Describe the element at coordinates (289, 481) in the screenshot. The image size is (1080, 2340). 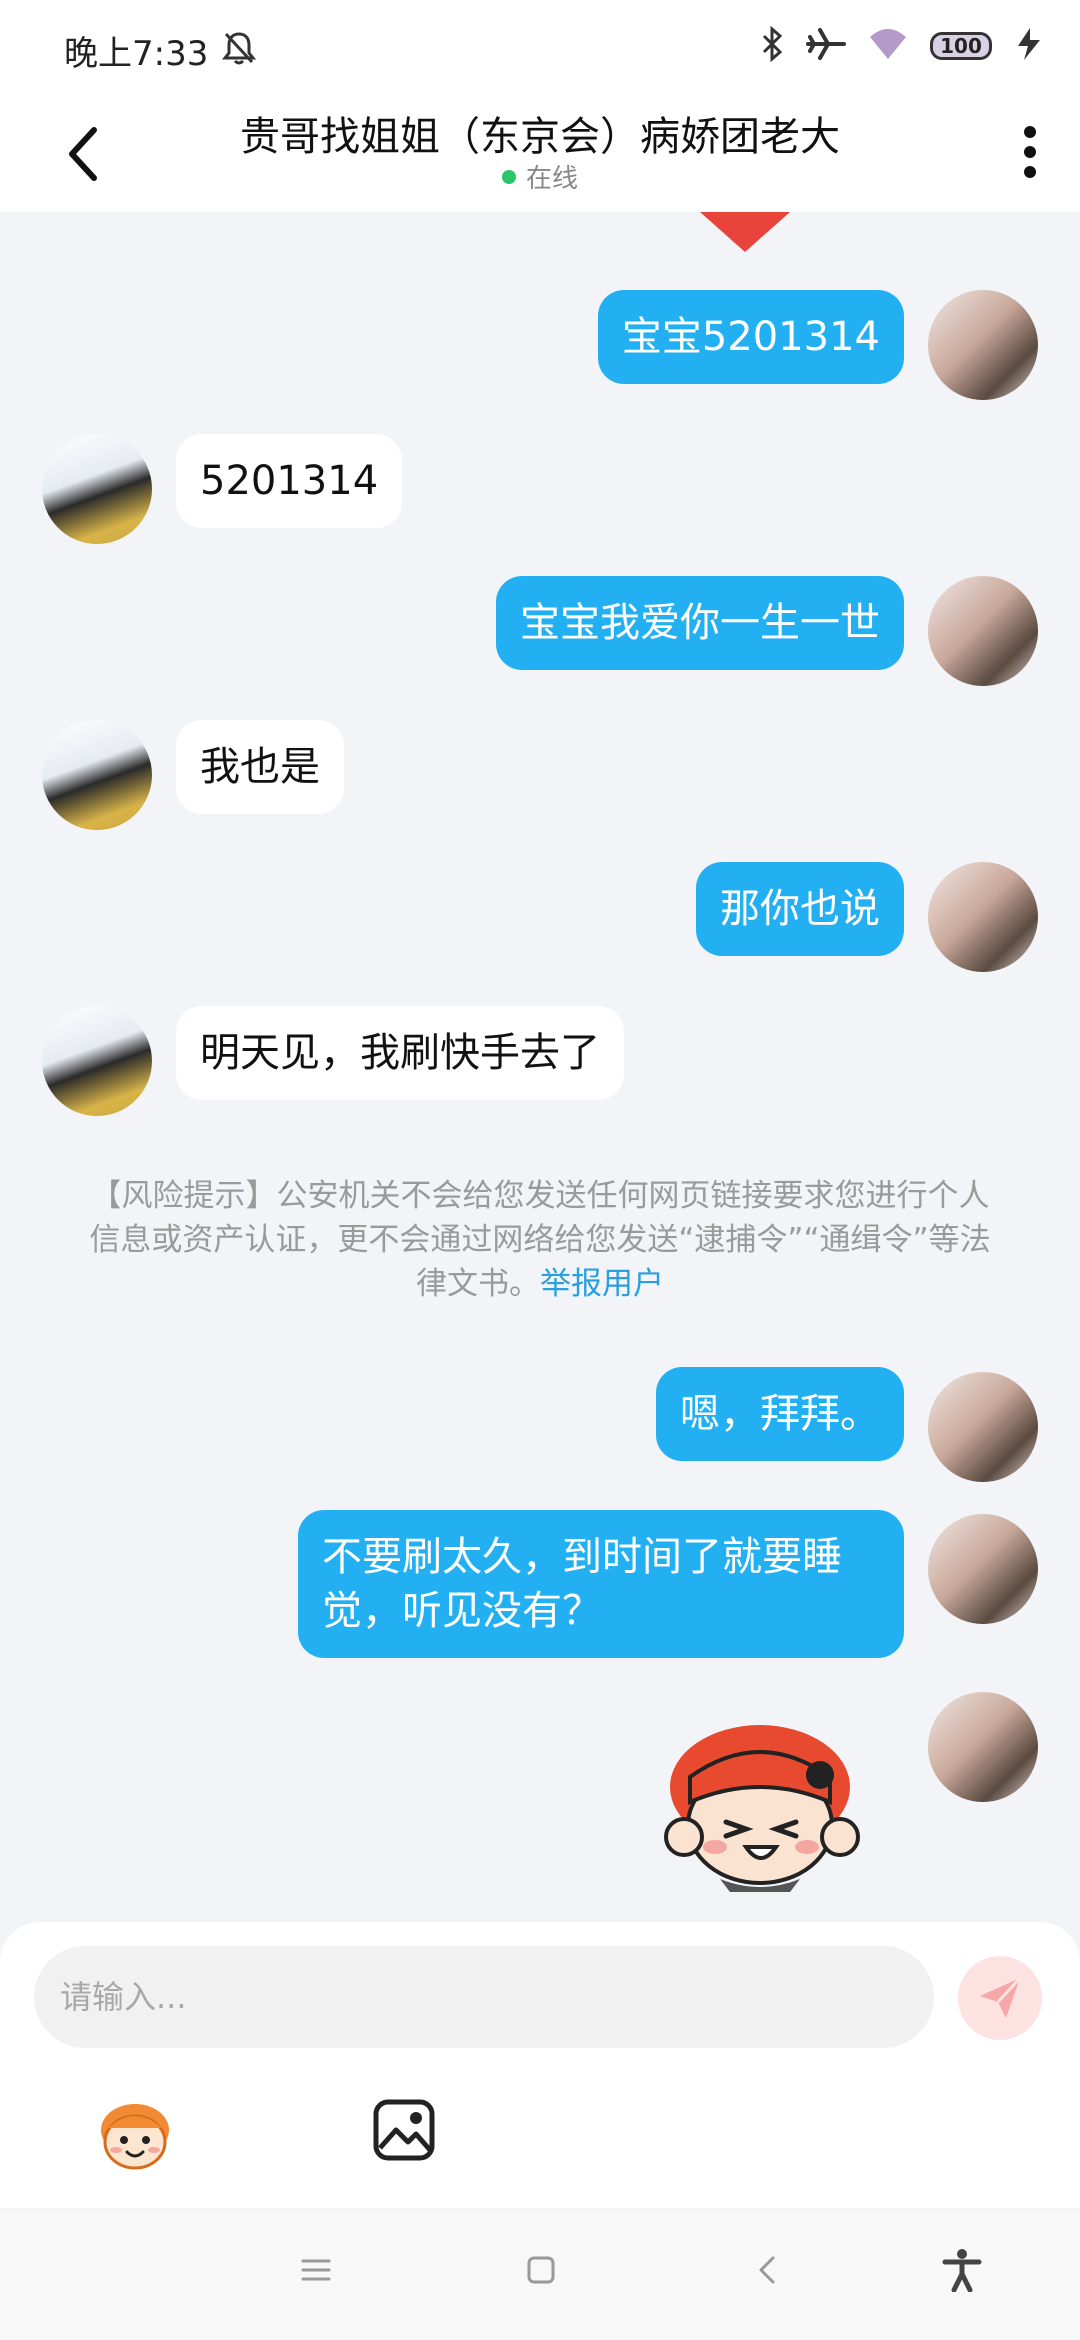
I see `message-bubble-in: 5201314` at that location.